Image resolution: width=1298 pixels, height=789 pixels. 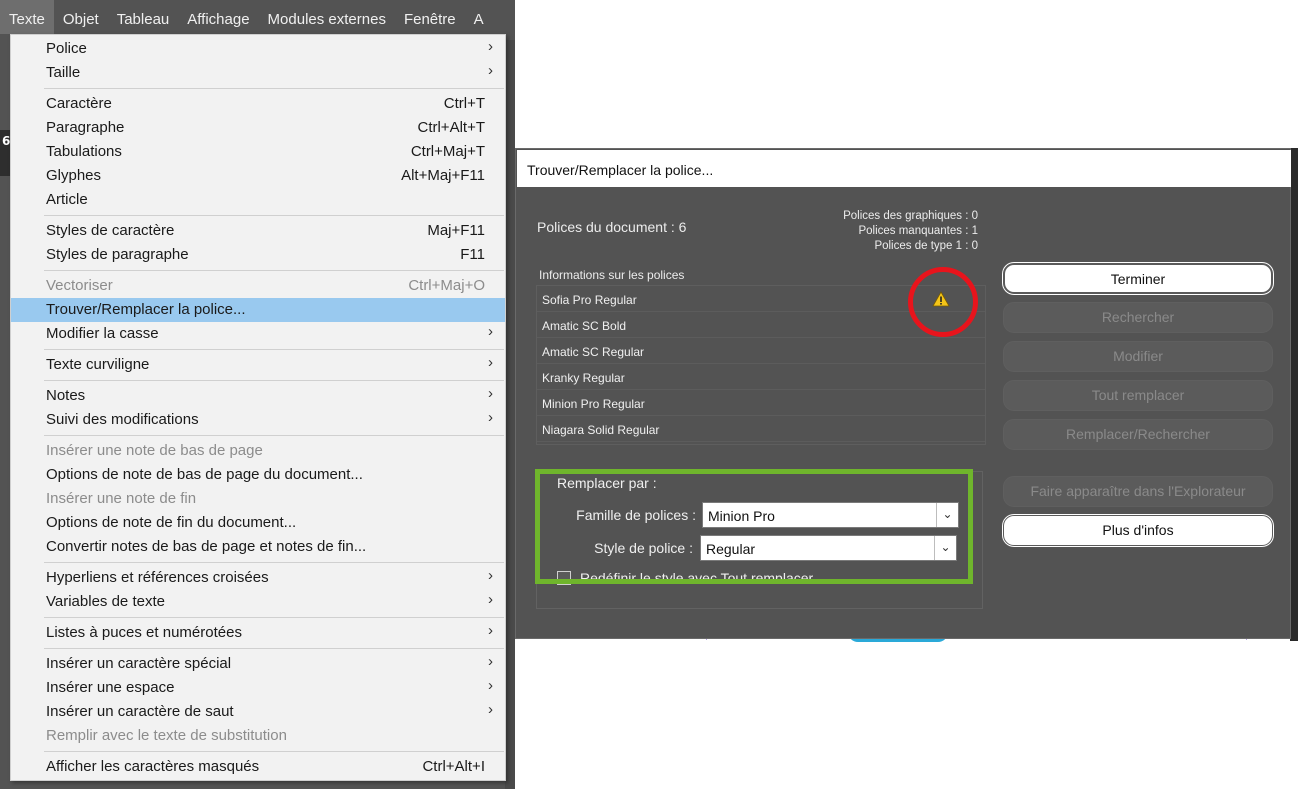 I want to click on menu-item-label: Styles de caractère, so click(x=110, y=230).